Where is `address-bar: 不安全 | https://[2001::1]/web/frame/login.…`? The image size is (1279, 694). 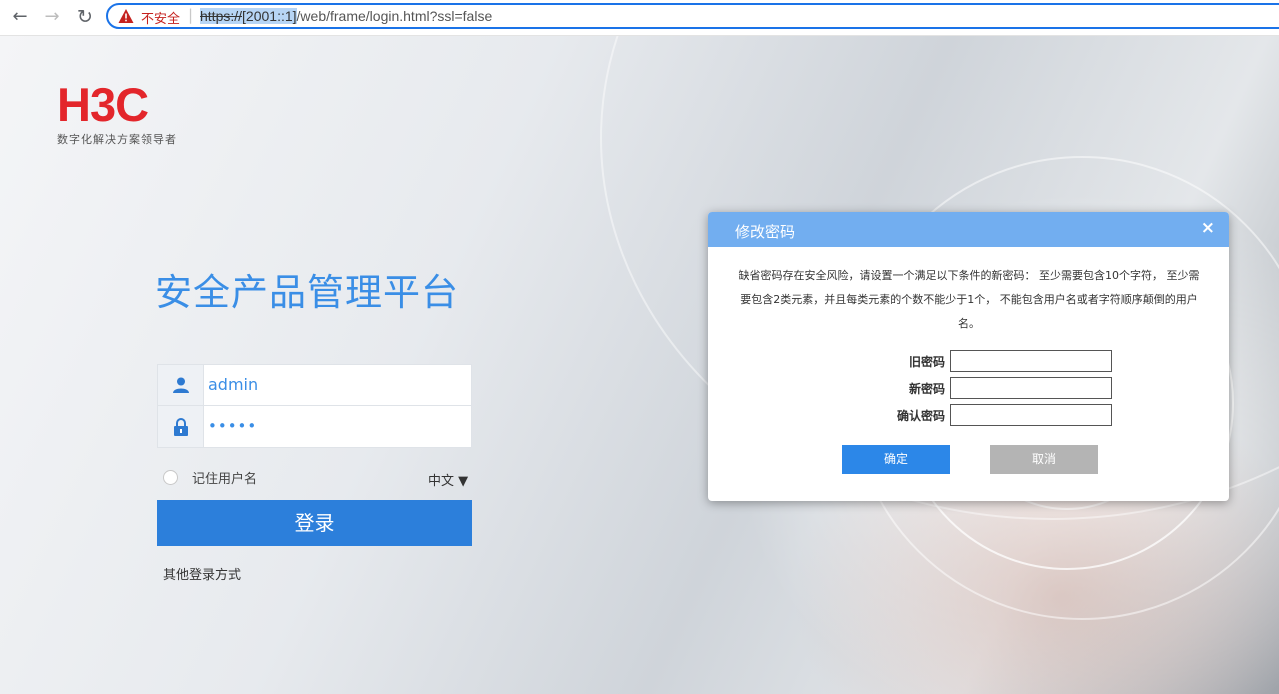 address-bar: 不安全 | https://[2001::1]/web/frame/login.… is located at coordinates (692, 16).